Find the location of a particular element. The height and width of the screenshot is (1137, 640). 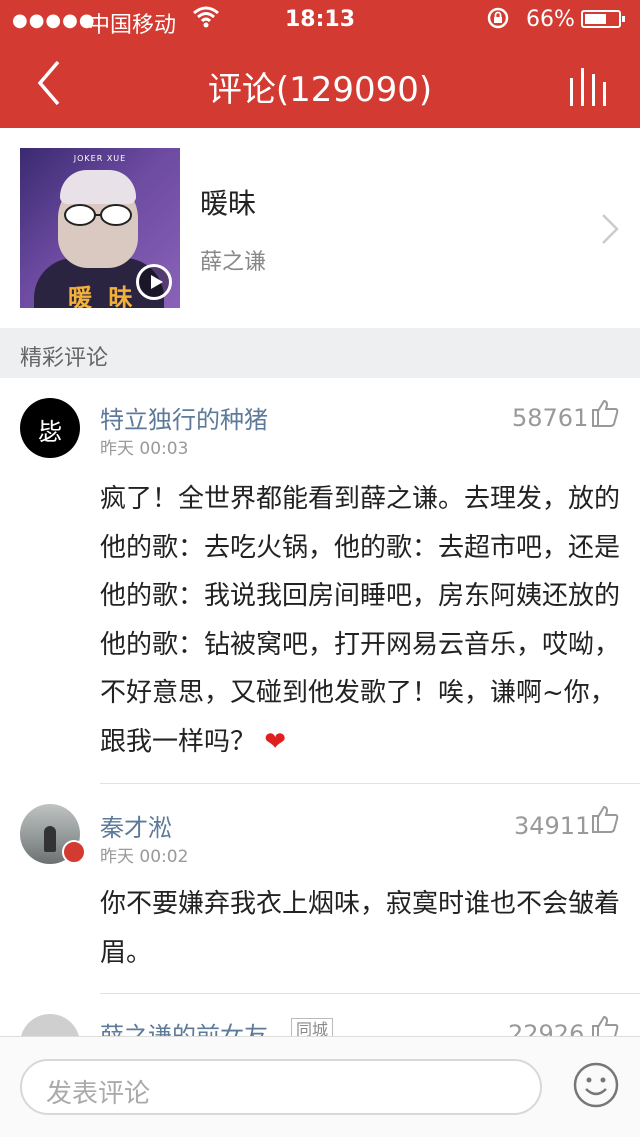

location-badge: 同城 is located at coordinates (312, 1027).